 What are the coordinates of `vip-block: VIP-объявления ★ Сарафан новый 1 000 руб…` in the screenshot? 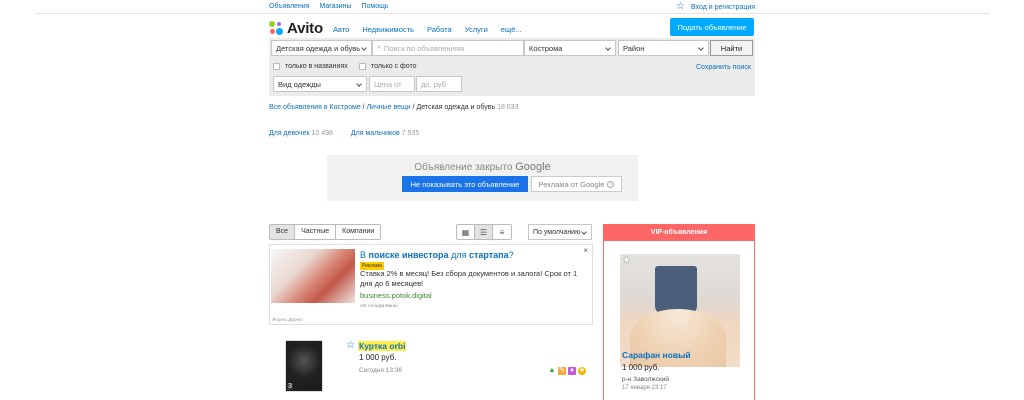 It's located at (679, 312).